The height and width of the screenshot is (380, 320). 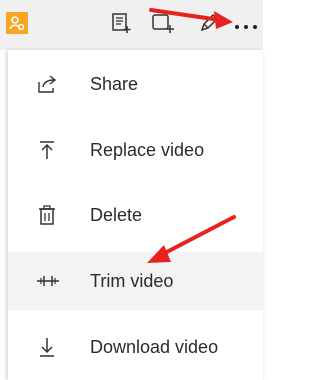 What do you see at coordinates (47, 84) in the screenshot?
I see `share-icon` at bounding box center [47, 84].